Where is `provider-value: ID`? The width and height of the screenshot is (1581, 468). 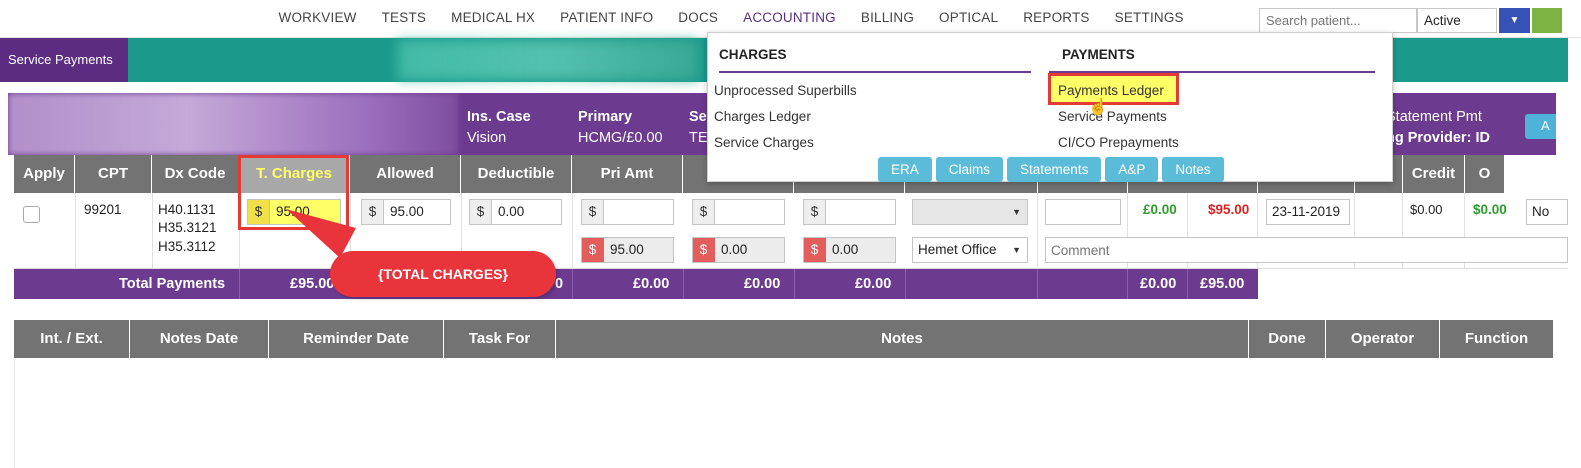 provider-value: ID is located at coordinates (1482, 138).